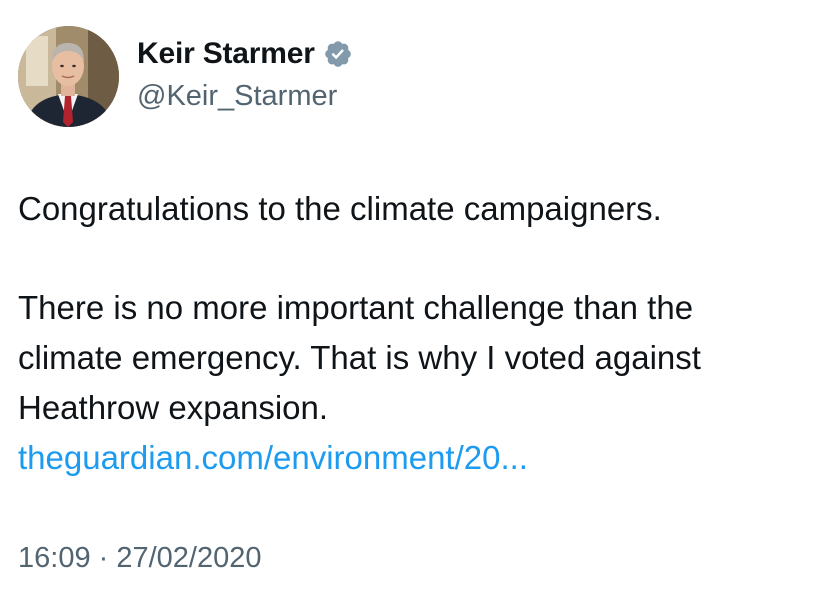  Describe the element at coordinates (173, 407) in the screenshot. I see `tweet-paragraph-2-line-3: Heathrow expansion.` at that location.